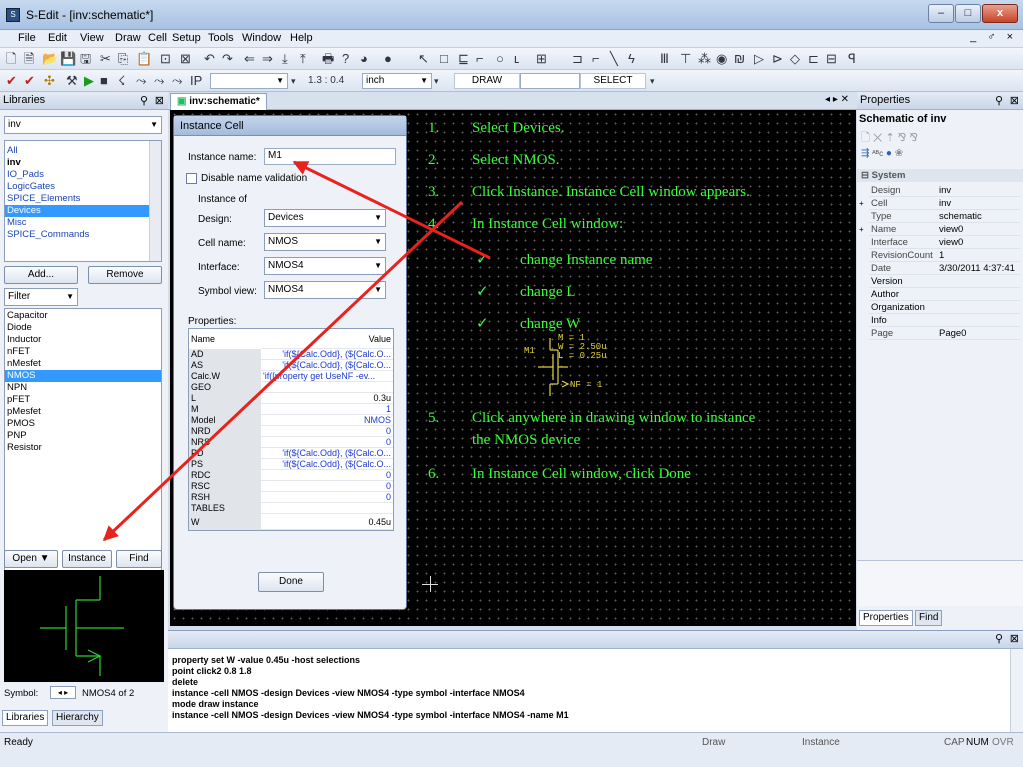 This screenshot has width=1023, height=767. What do you see at coordinates (77, 718) in the screenshot?
I see `tab-hierarchy: Hierarchy` at bounding box center [77, 718].